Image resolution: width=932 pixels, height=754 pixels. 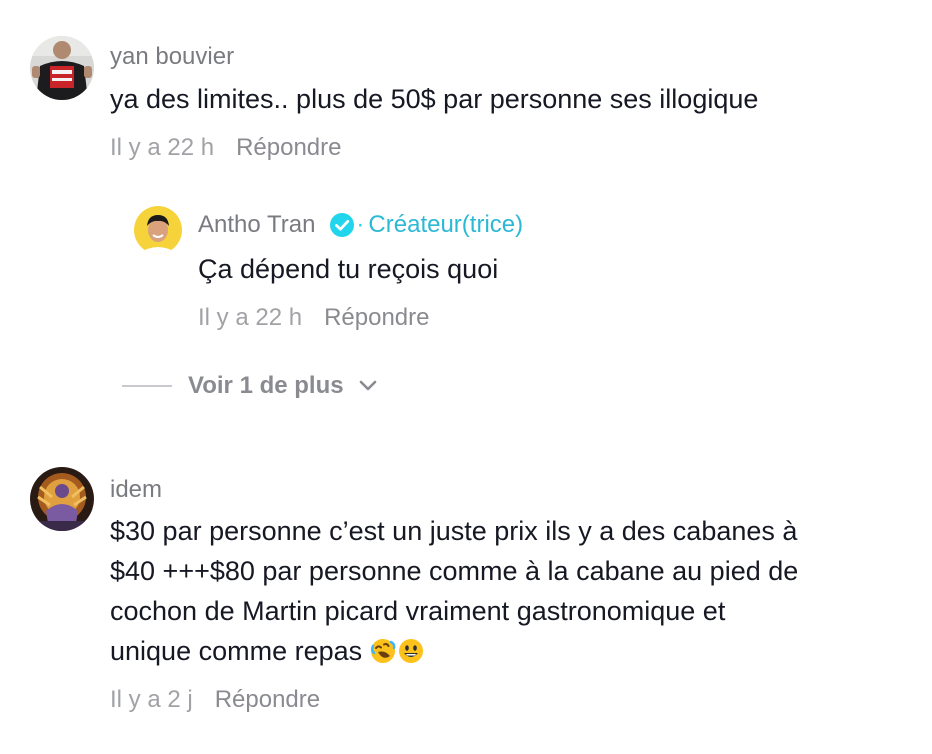 What do you see at coordinates (162, 147) in the screenshot?
I see `comment-timestamp: Il y a 22 h` at bounding box center [162, 147].